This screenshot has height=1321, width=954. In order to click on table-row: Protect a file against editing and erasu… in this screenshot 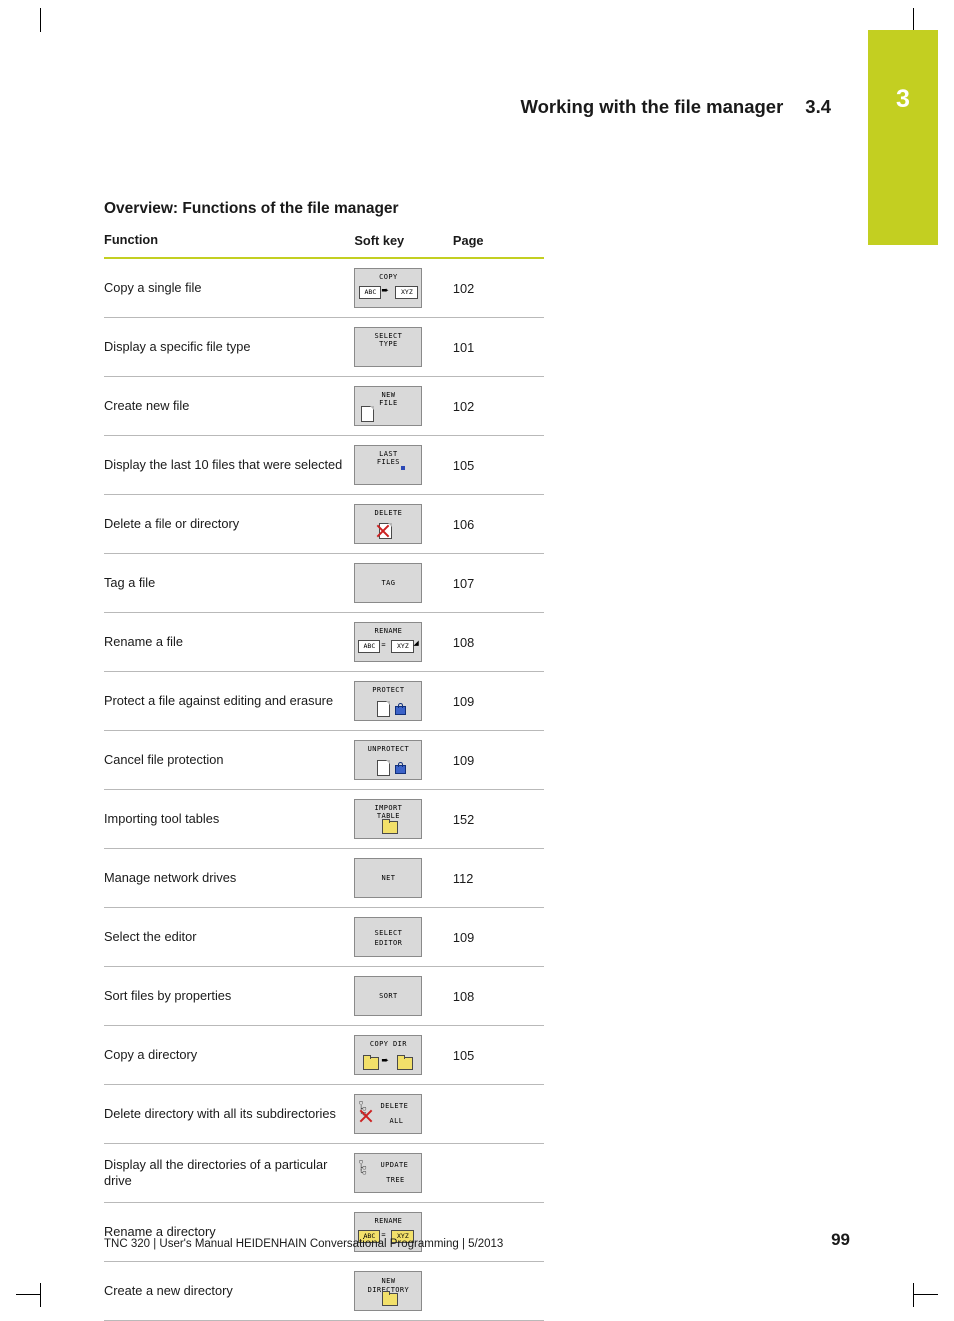, I will do `click(324, 701)`.